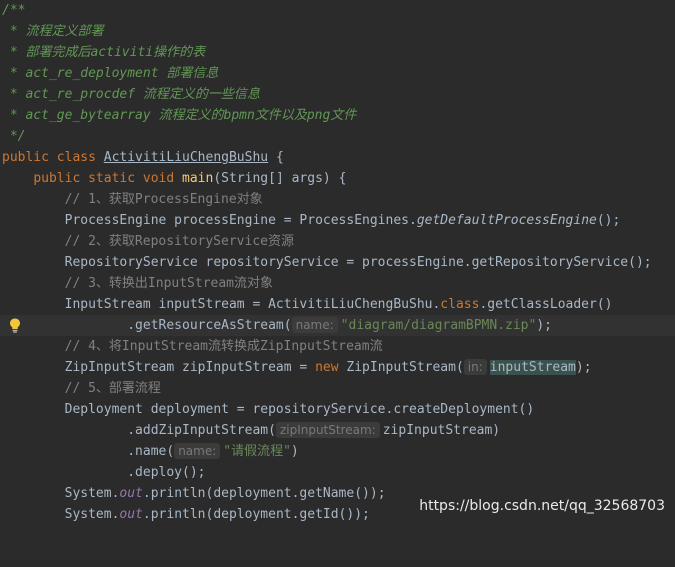 The width and height of the screenshot is (675, 567). Describe the element at coordinates (81, 388) in the screenshot. I see `line-comment: // 5、部署流程` at that location.